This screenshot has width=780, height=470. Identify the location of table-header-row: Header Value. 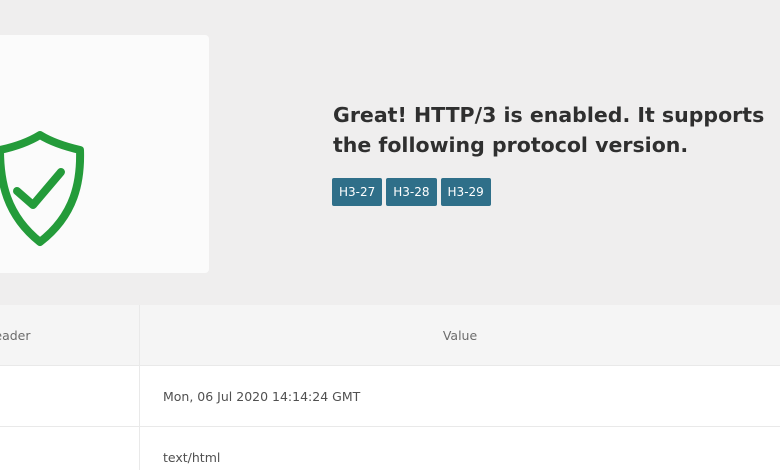
(390, 335).